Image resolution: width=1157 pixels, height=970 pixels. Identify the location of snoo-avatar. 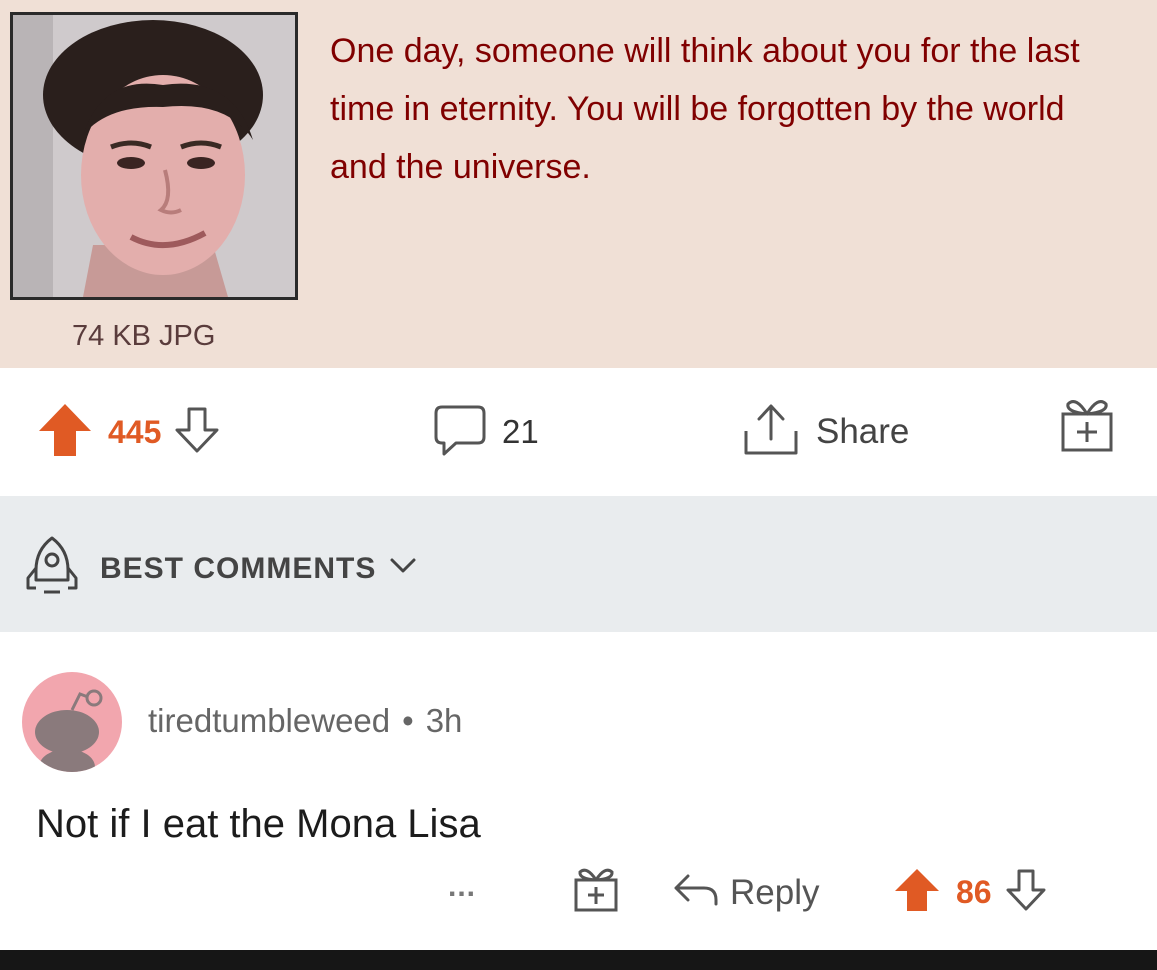
(72, 722).